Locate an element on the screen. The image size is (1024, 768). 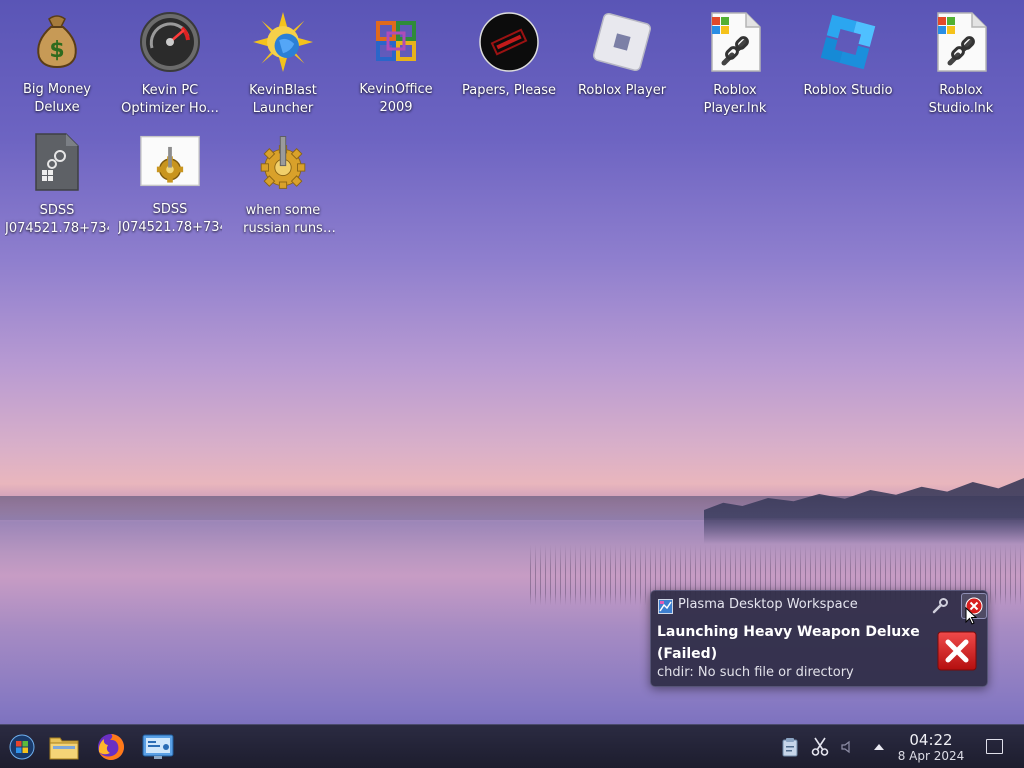
gauge-icon is located at coordinates (170, 42).